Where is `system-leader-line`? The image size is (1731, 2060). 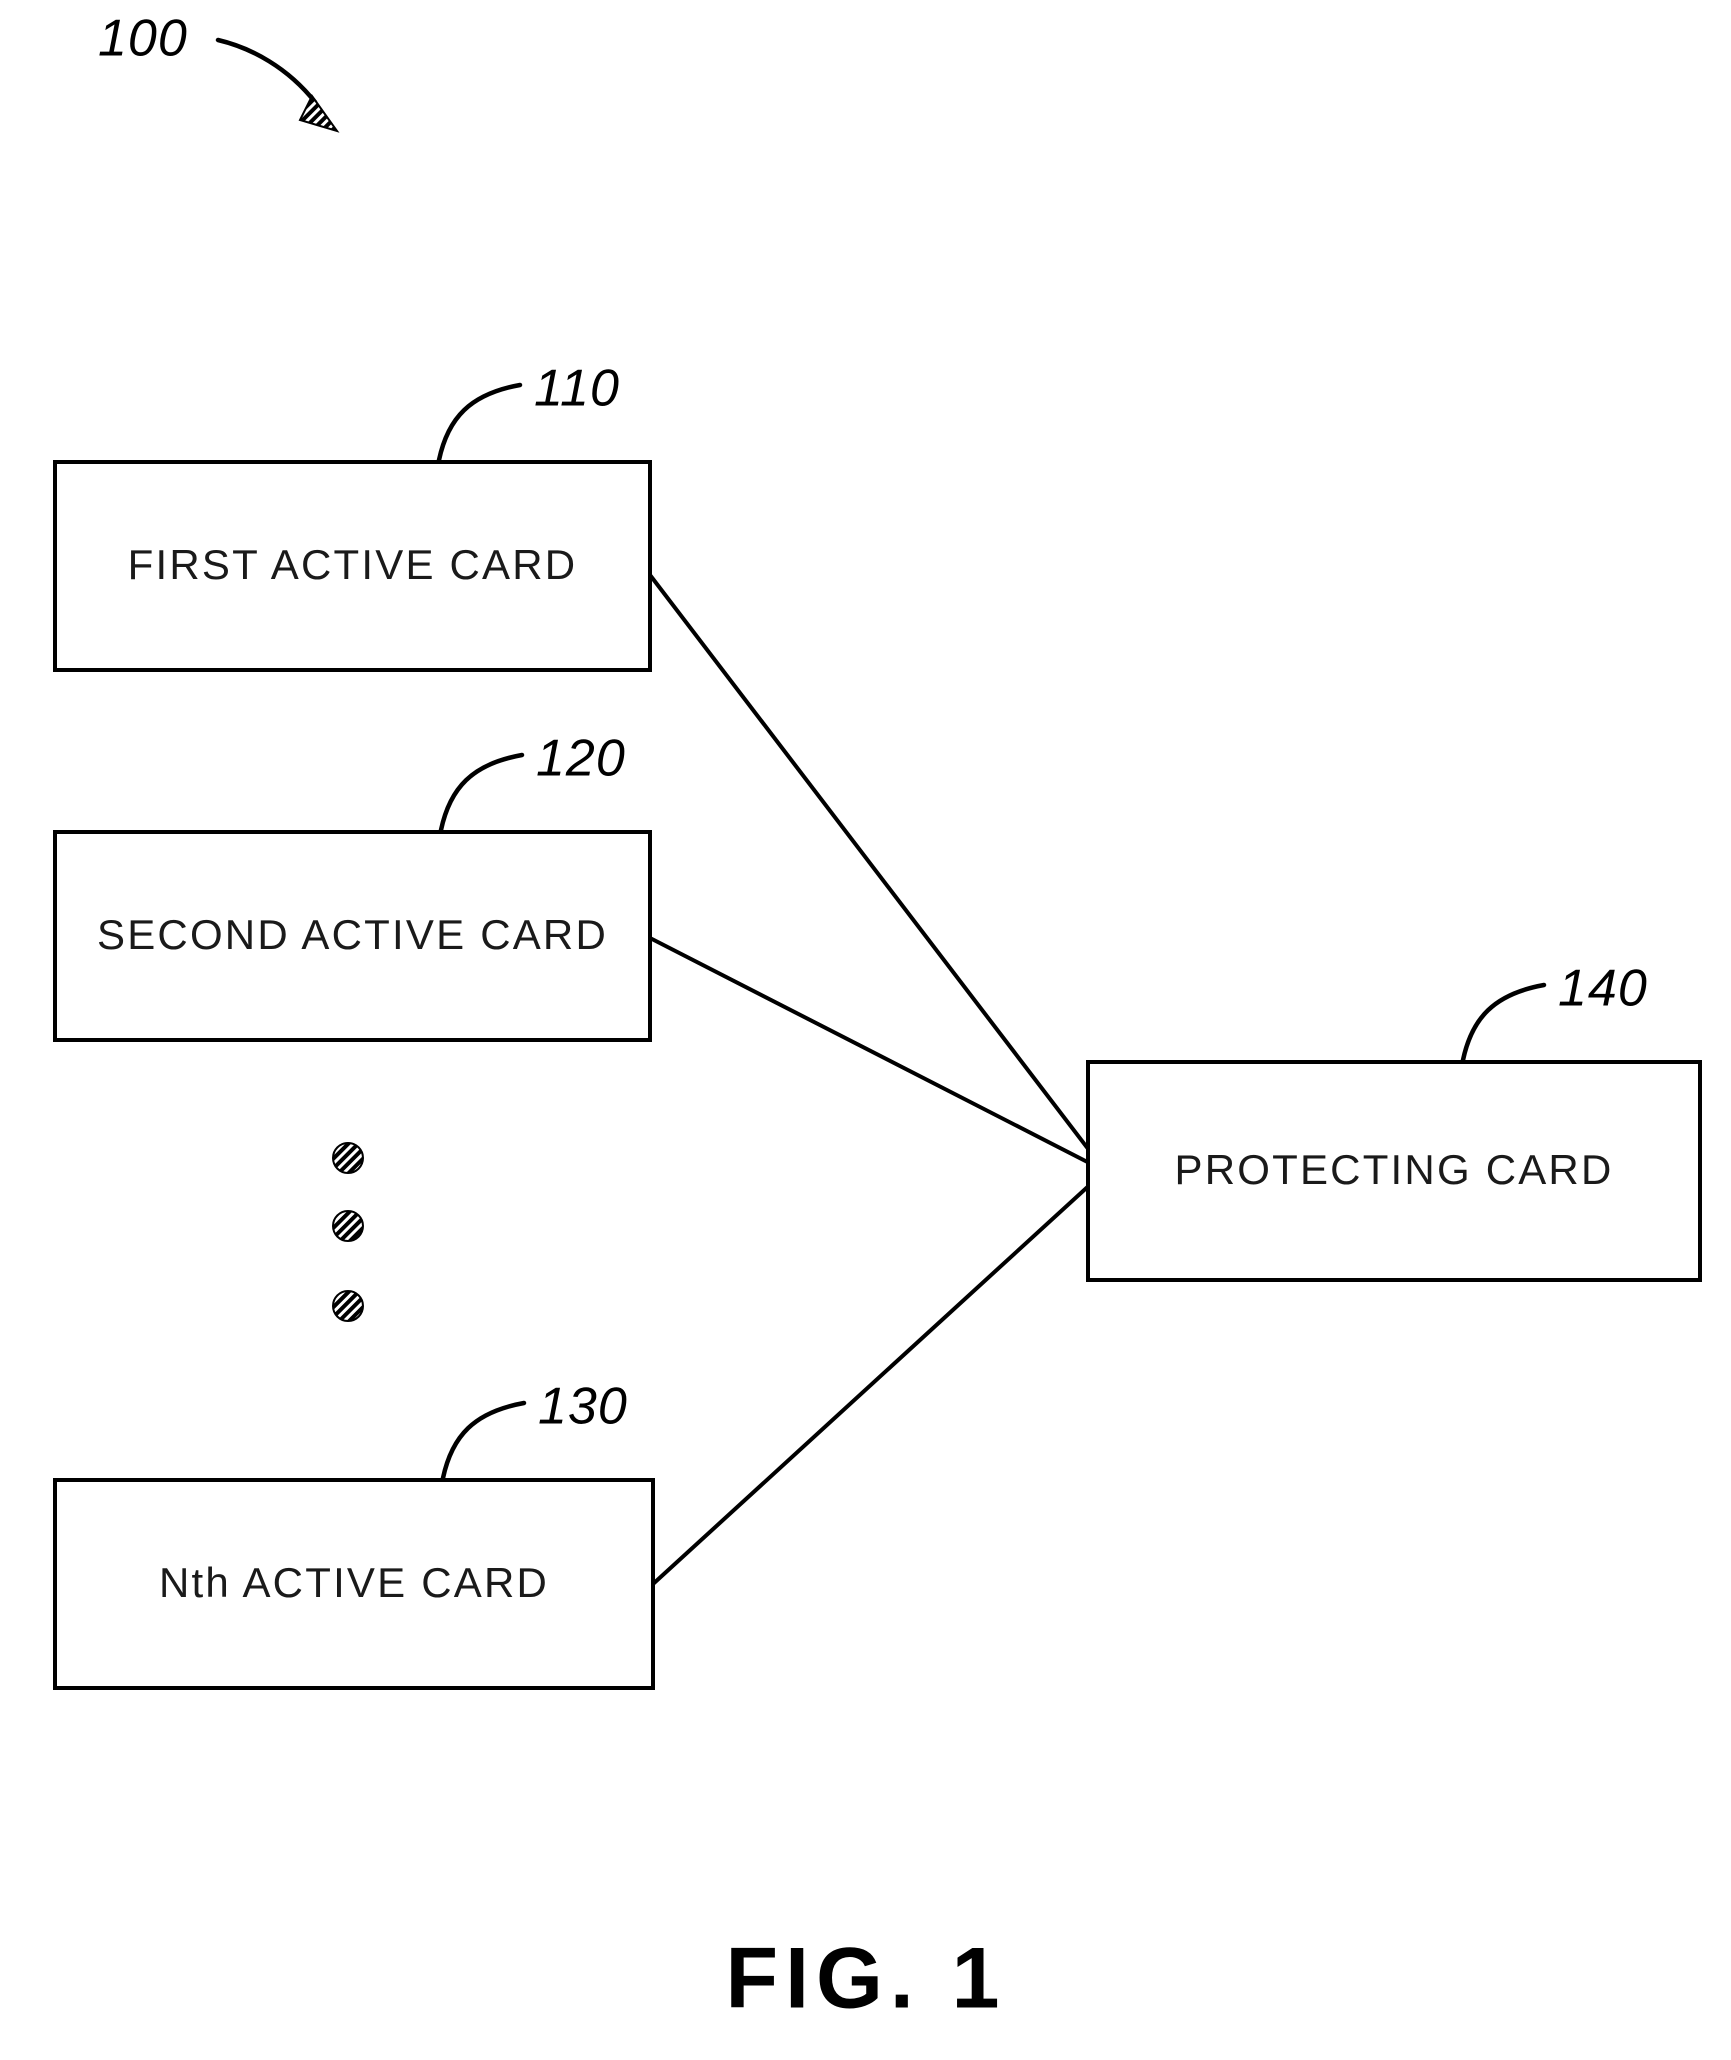 system-leader-line is located at coordinates (266, 71).